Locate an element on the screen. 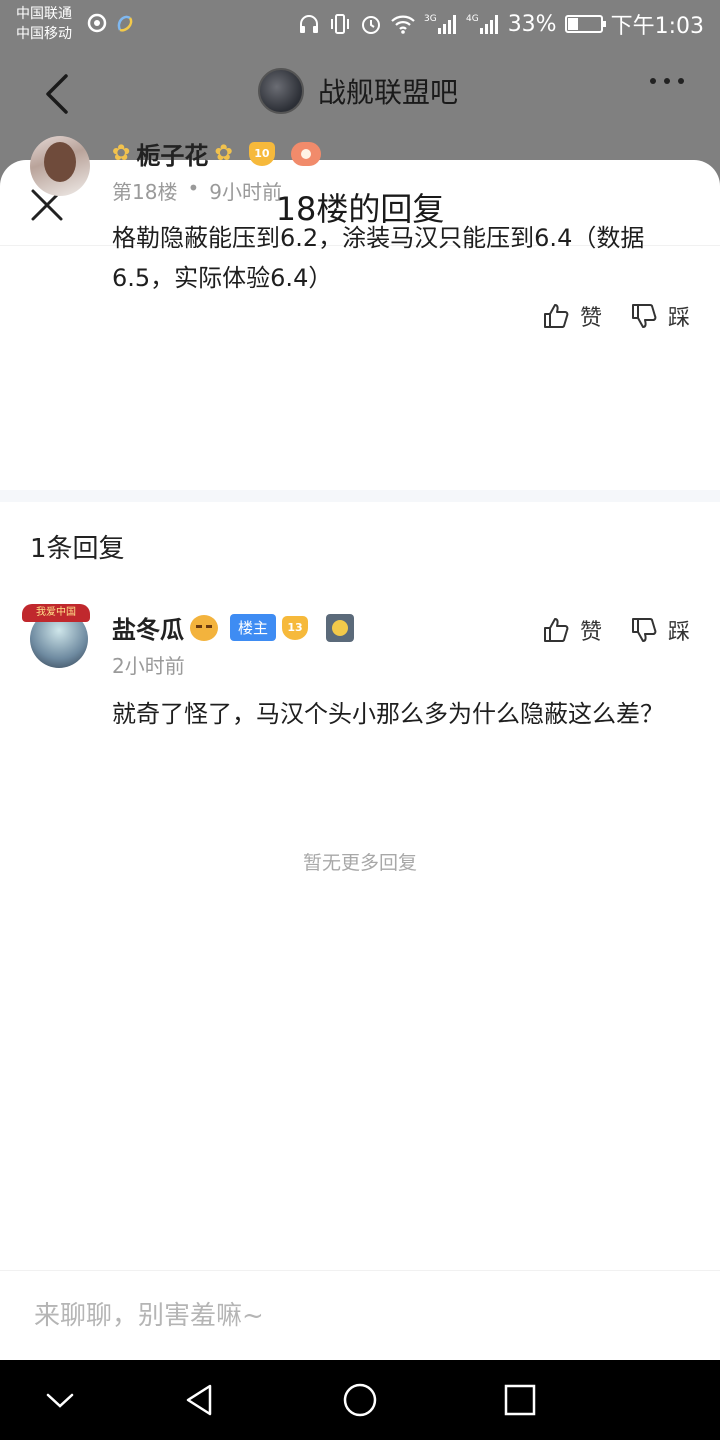 The image size is (720, 1440). svg-text: 4G is located at coordinates (472, 19).